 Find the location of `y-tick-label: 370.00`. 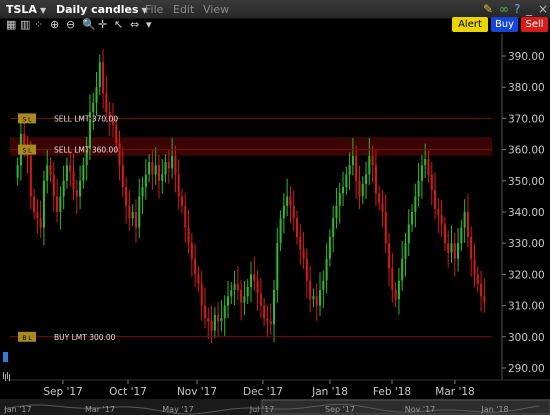

y-tick-label: 370.00 is located at coordinates (526, 119).